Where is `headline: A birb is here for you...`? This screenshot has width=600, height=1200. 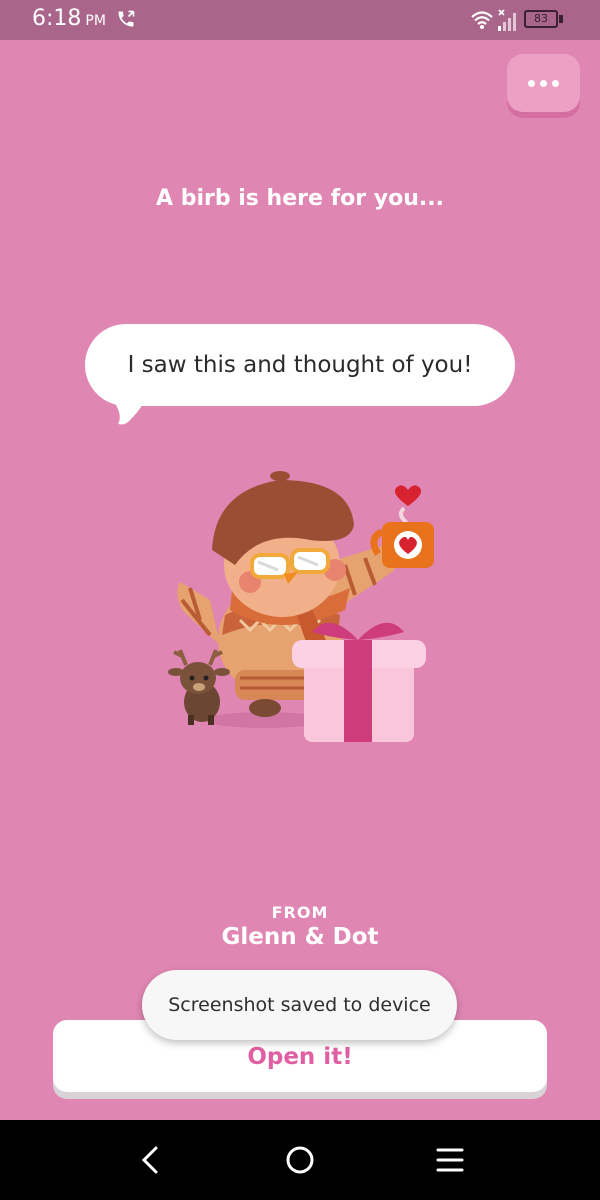 headline: A birb is here for you... is located at coordinates (300, 198).